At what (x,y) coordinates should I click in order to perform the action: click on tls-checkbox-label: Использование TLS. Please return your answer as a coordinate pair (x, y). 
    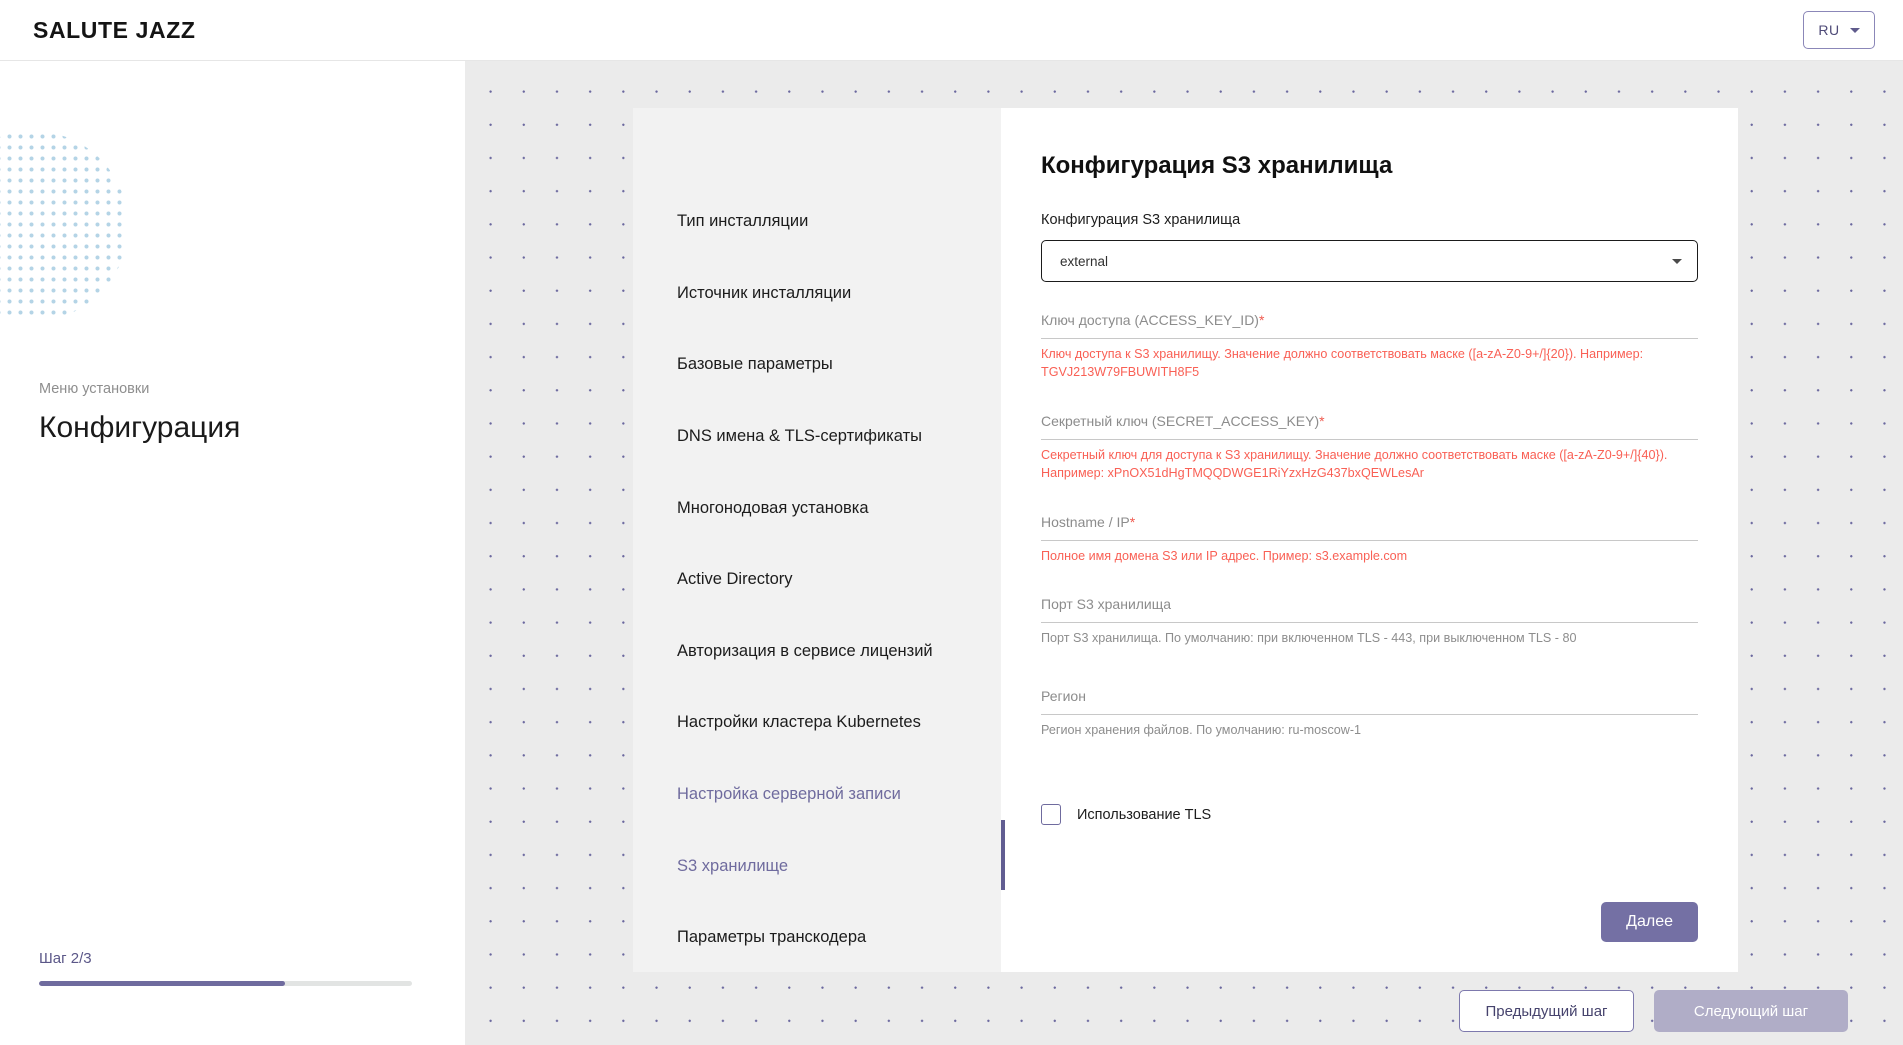
    Looking at the image, I should click on (1144, 814).